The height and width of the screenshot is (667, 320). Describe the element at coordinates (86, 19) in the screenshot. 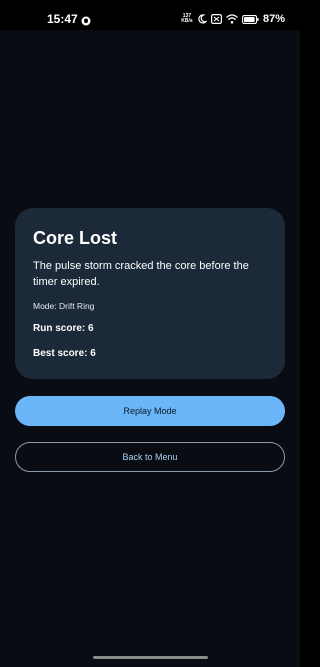

I see `notification-icon` at that location.